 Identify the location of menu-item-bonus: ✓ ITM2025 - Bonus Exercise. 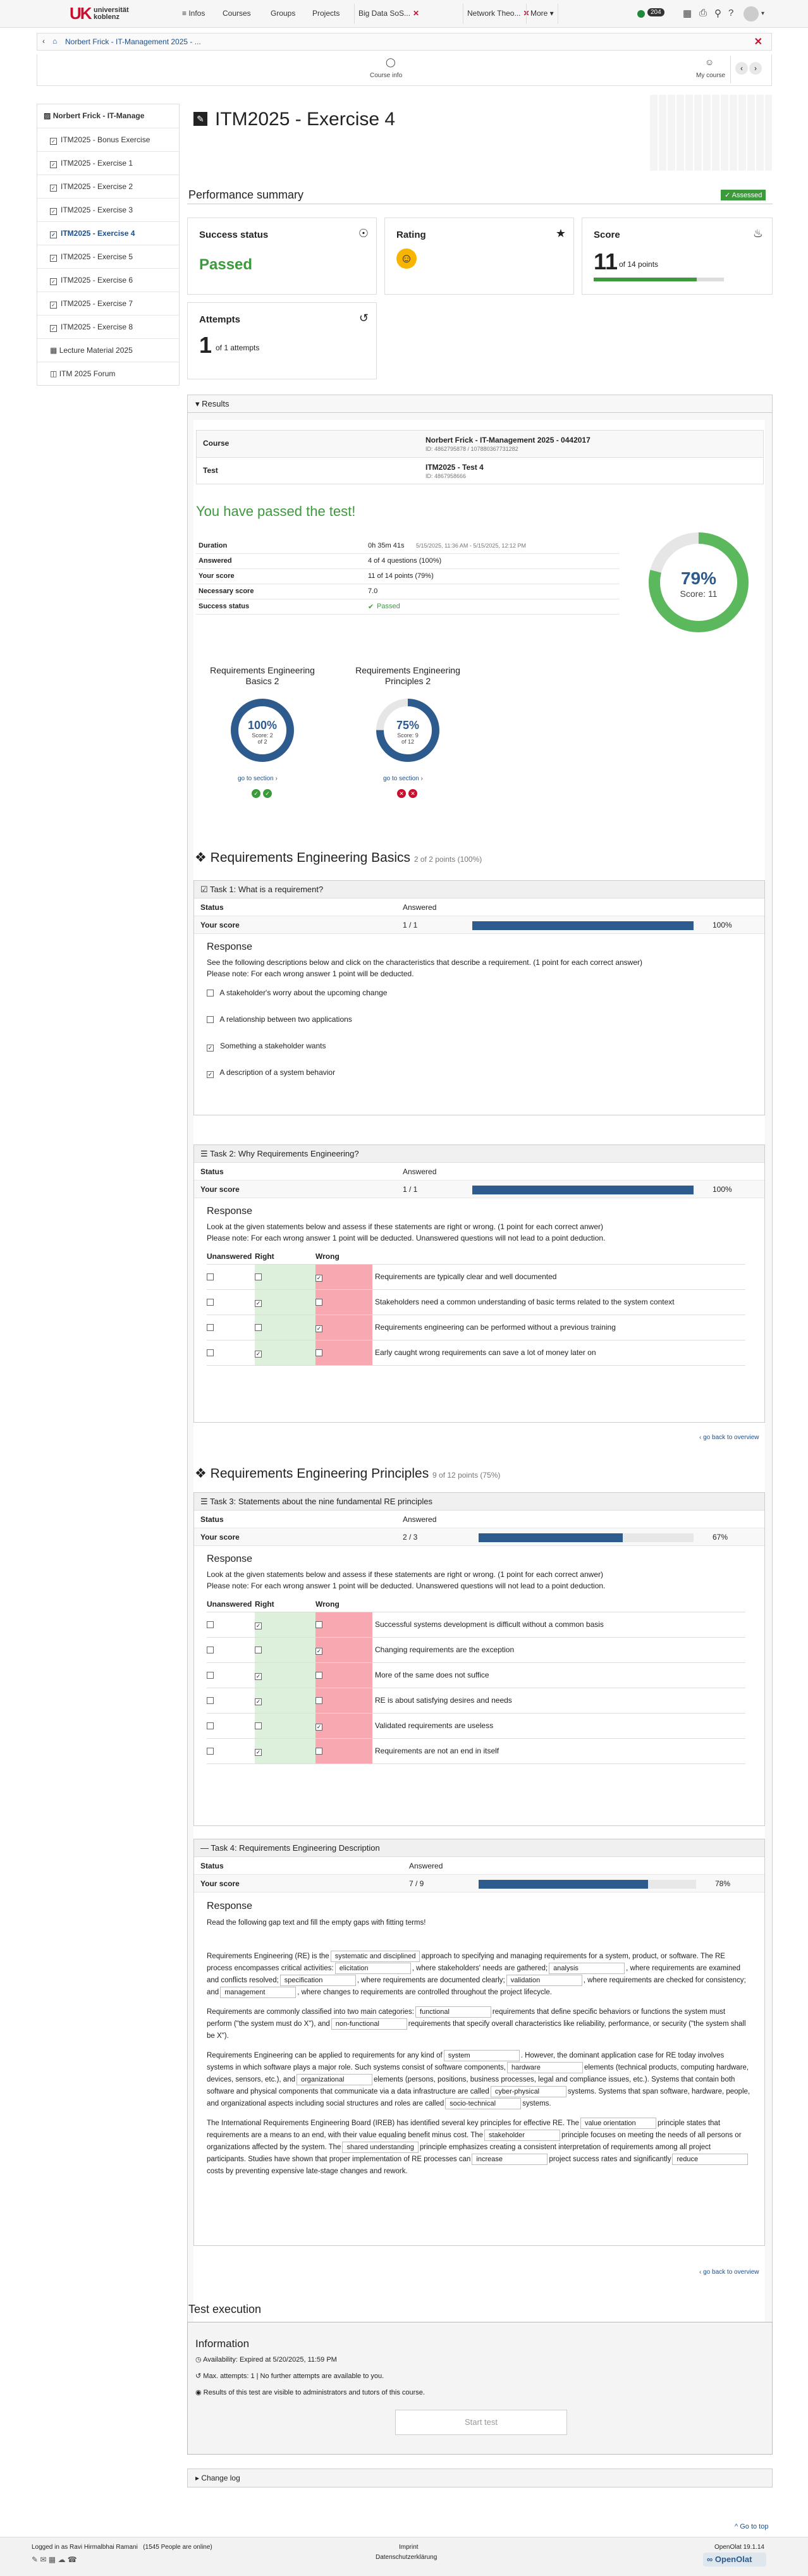
(108, 139).